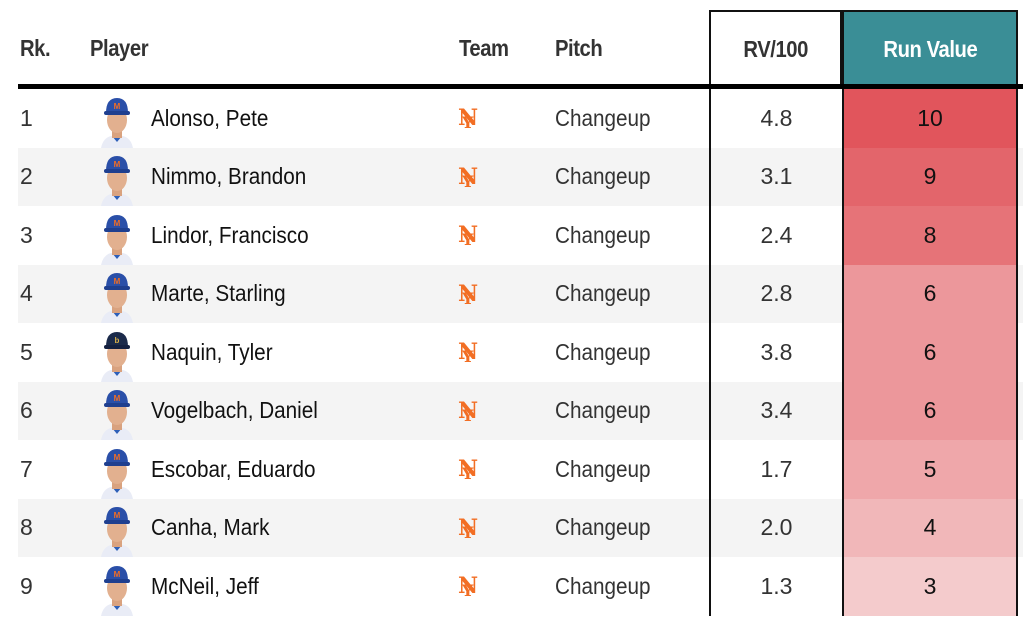 The width and height of the screenshot is (1023, 623). I want to click on rv100-cell: 4.8, so click(775, 118).